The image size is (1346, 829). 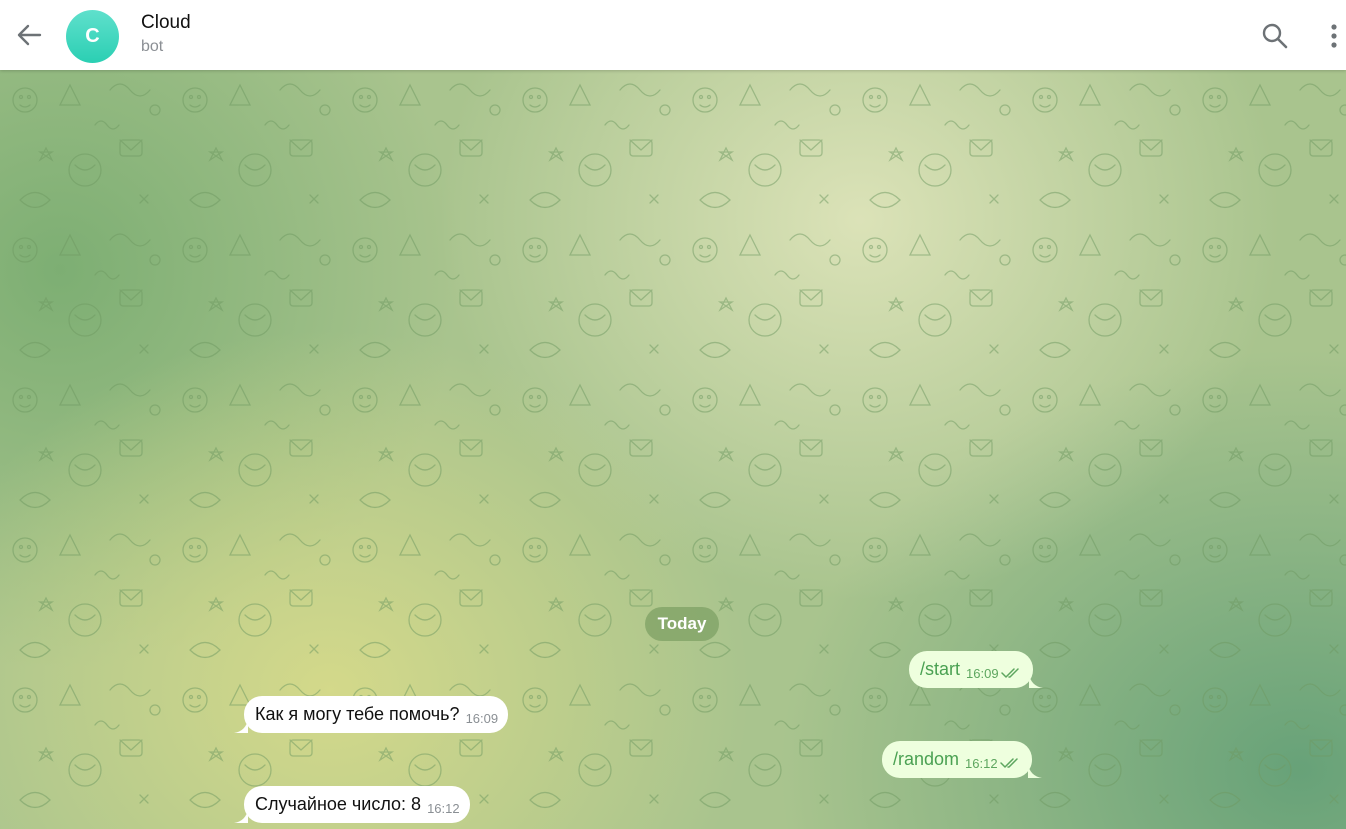 I want to click on message-outgoing: /start 16:09, so click(x=976, y=669).